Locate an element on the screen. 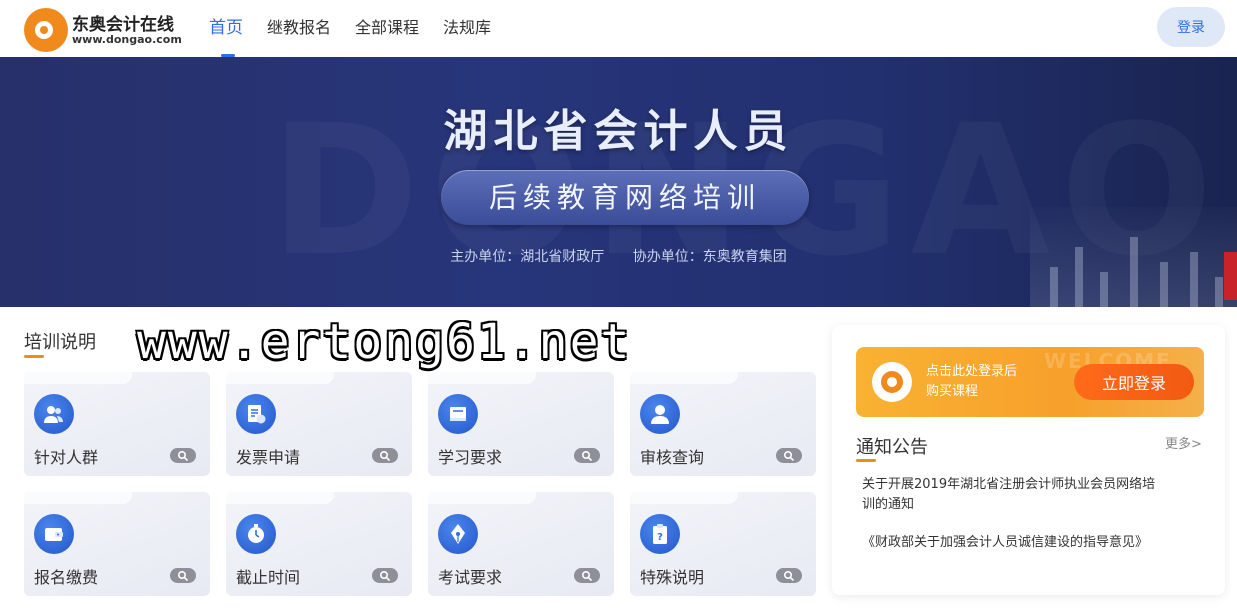  pen-icon is located at coordinates (458, 534).